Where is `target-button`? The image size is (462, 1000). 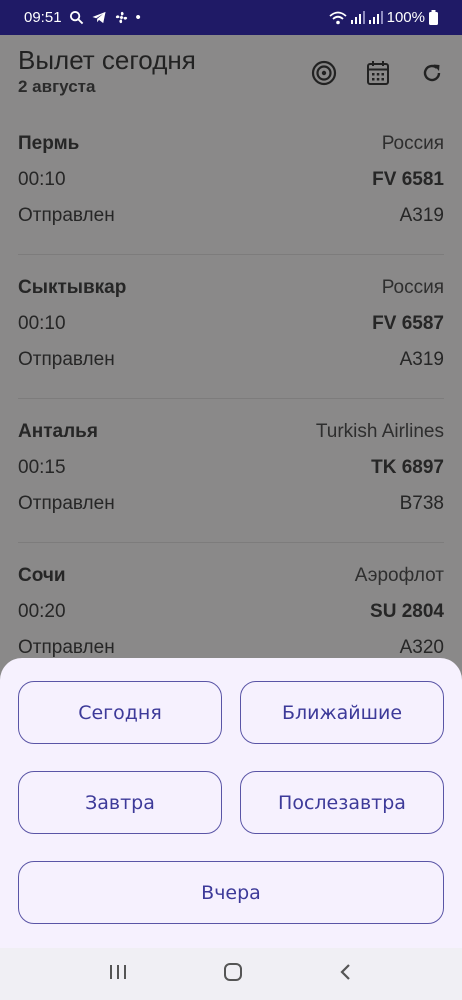 target-button is located at coordinates (324, 73).